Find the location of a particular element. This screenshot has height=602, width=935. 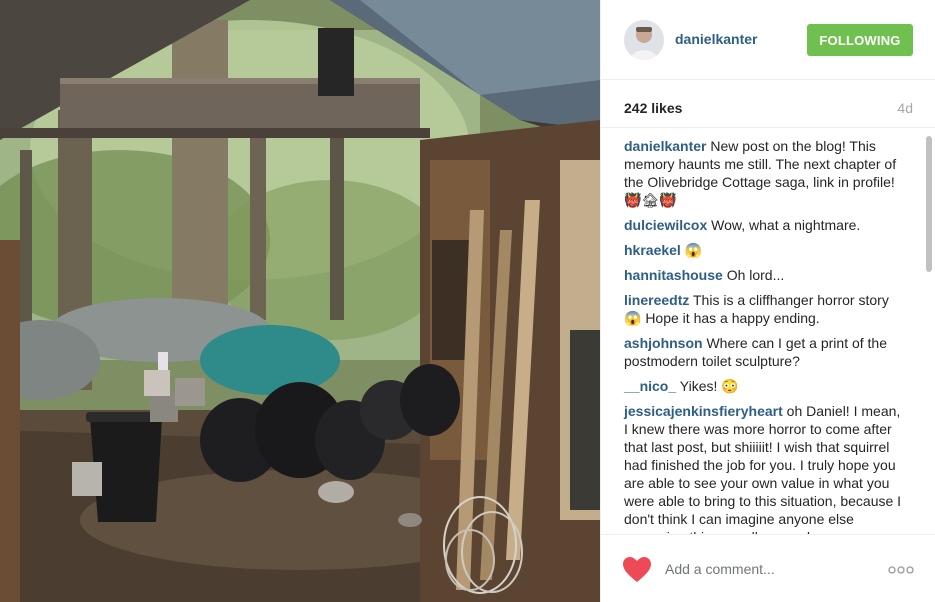

comment-username: dulciewilcox is located at coordinates (665, 225).